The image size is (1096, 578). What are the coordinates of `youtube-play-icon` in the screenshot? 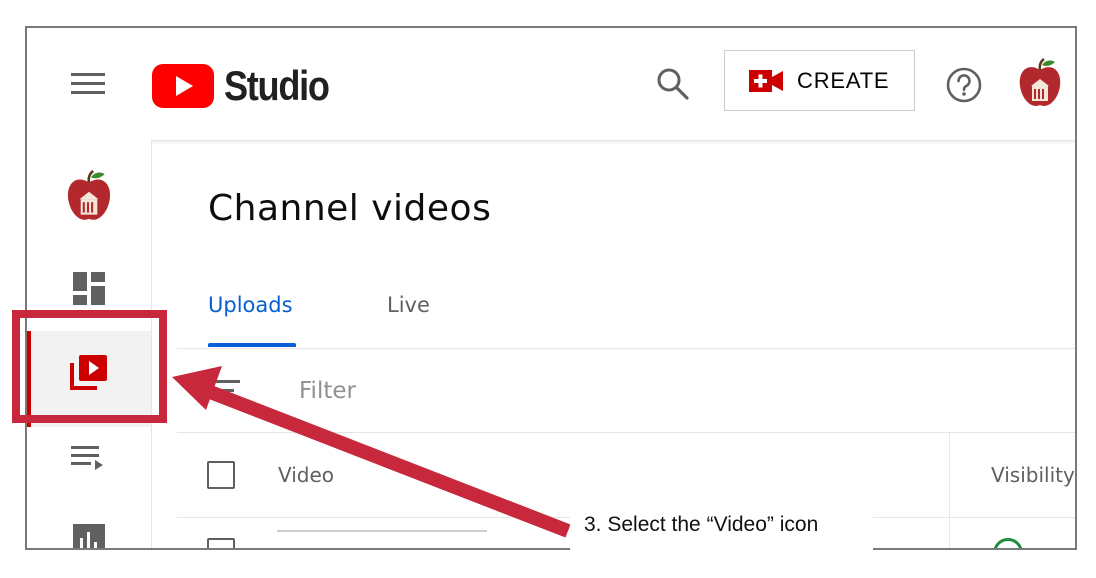 It's located at (183, 86).